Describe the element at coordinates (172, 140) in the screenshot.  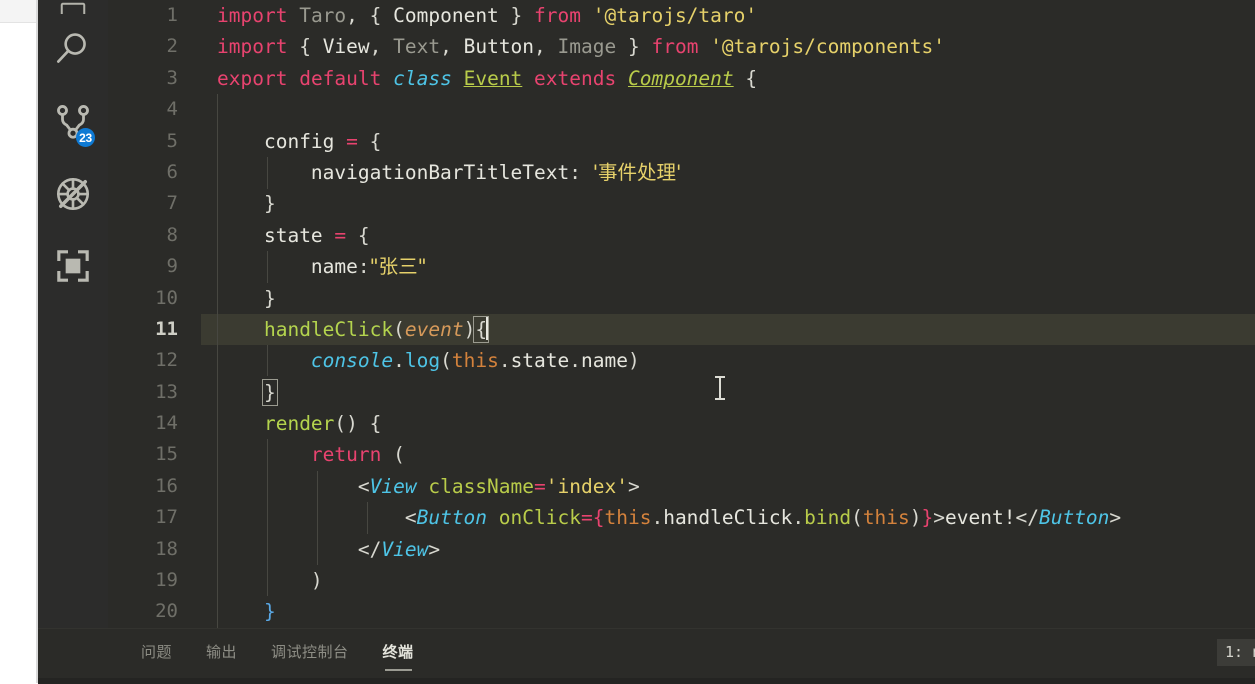
I see `line-number: 5` at that location.